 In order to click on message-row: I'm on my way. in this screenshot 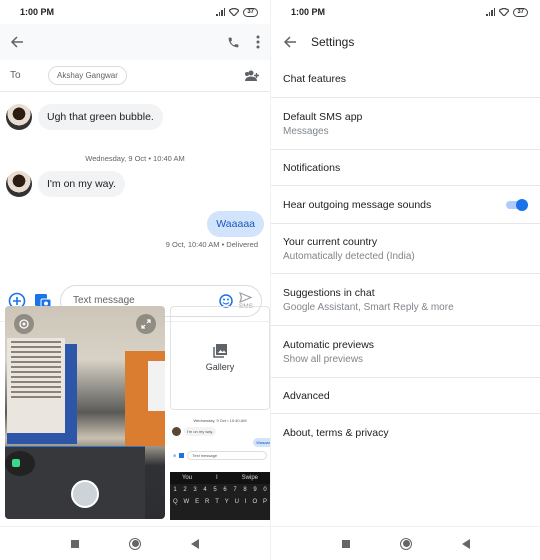, I will do `click(65, 184)`.